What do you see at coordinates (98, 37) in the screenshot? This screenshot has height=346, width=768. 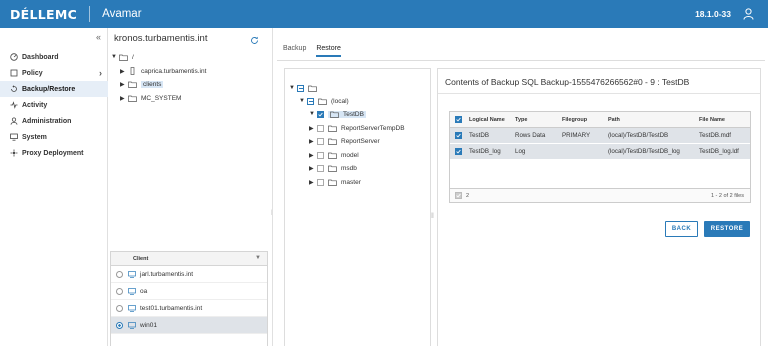 I see `collapse-nav-icon: «` at bounding box center [98, 37].